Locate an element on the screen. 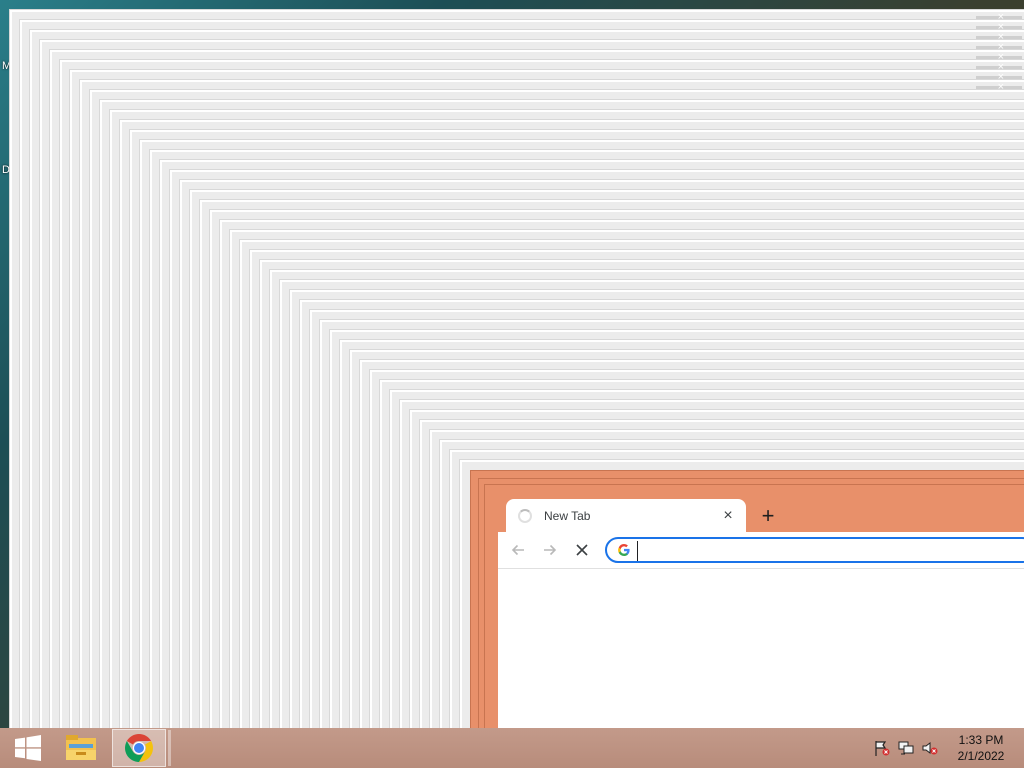 The image size is (1024, 768). taskbar-file-explorer is located at coordinates (81, 748).